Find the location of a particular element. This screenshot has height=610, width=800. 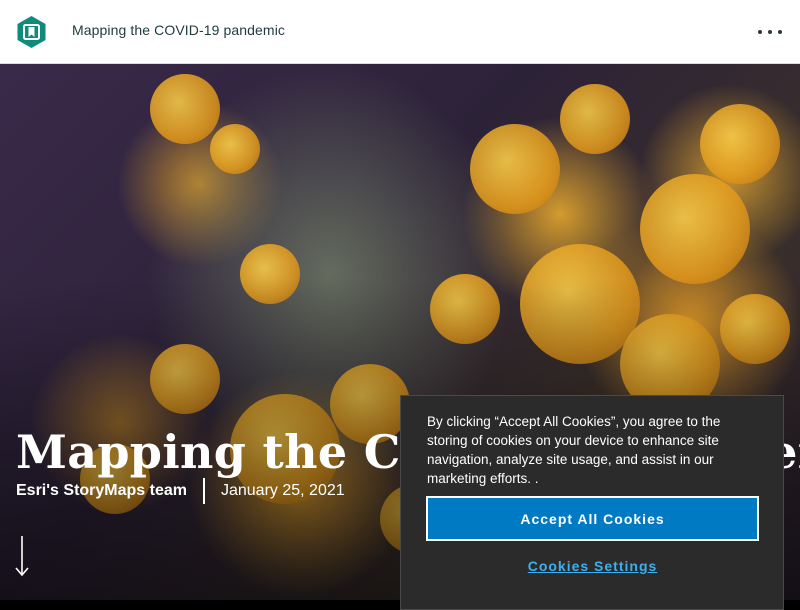

storymaps-logo-icon is located at coordinates (31, 32).